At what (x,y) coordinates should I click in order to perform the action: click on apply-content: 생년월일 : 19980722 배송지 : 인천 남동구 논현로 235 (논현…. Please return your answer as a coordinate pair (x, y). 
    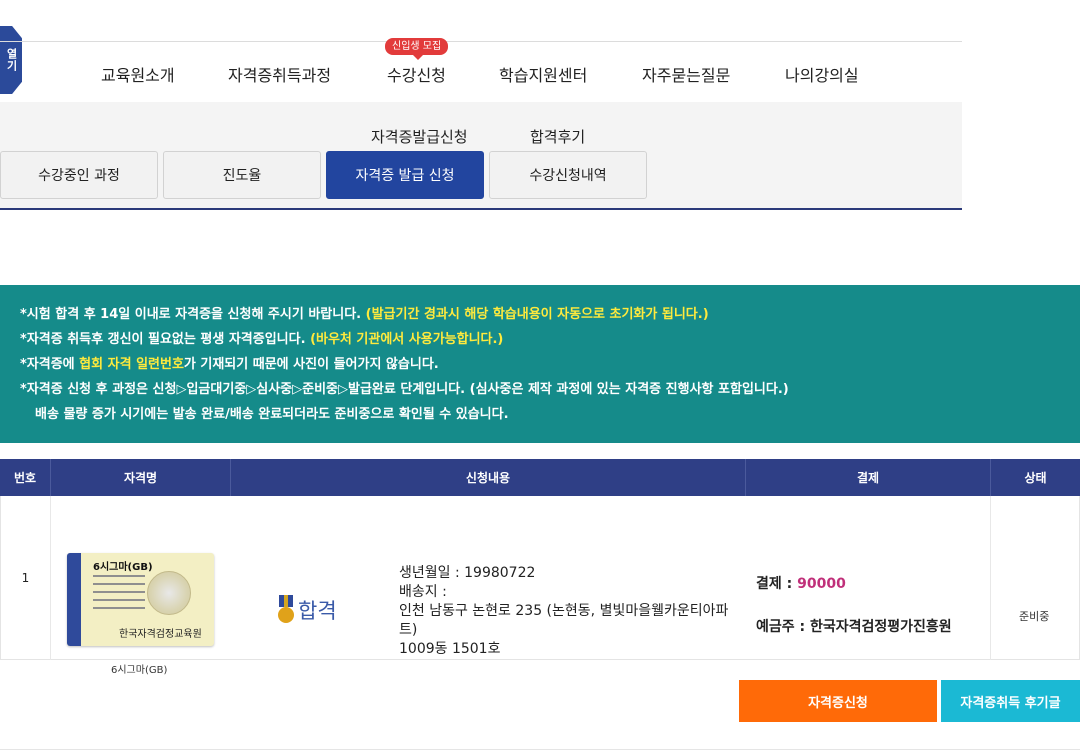
    Looking at the image, I should click on (564, 611).